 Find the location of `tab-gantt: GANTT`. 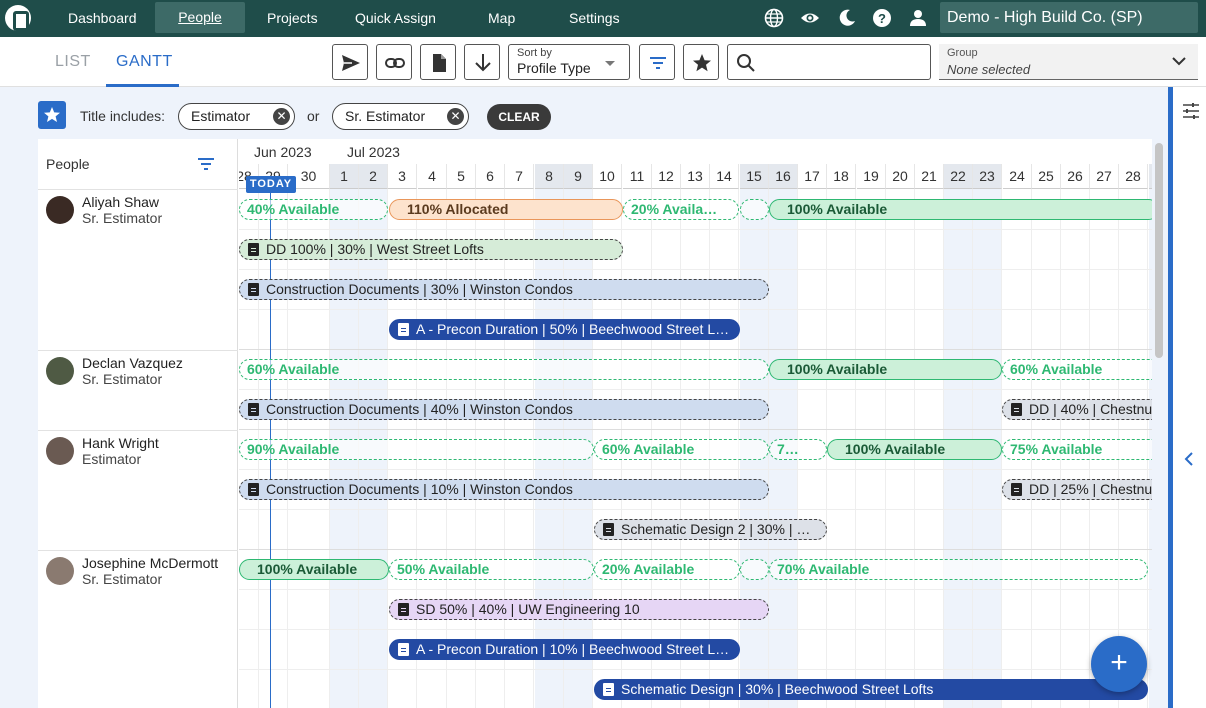

tab-gantt: GANTT is located at coordinates (144, 62).